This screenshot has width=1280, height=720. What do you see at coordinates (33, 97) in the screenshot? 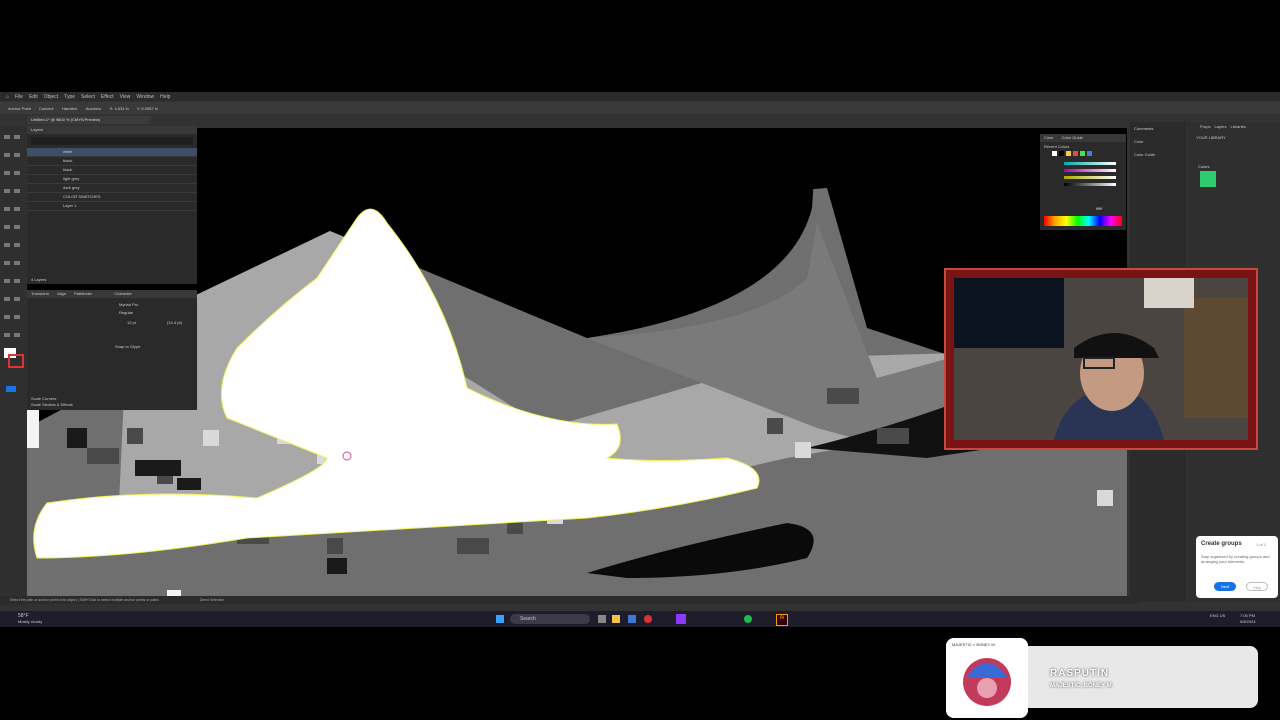
I see `menu-edit: Edit` at bounding box center [33, 97].